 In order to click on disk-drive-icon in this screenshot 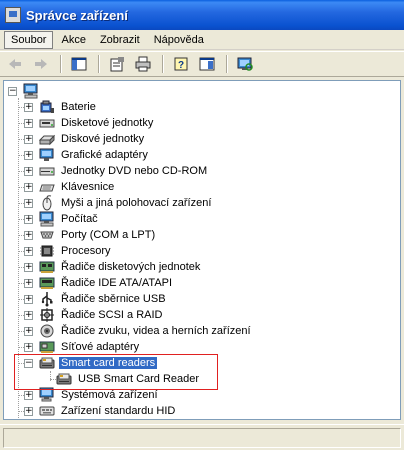, I will do `click(47, 140)`.